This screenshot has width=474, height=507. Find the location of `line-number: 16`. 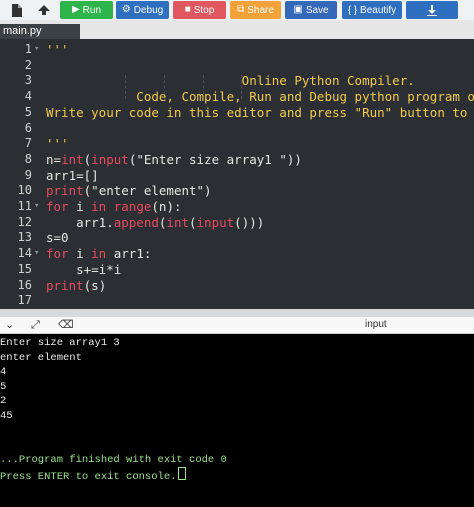

line-number: 16 is located at coordinates (24, 284).